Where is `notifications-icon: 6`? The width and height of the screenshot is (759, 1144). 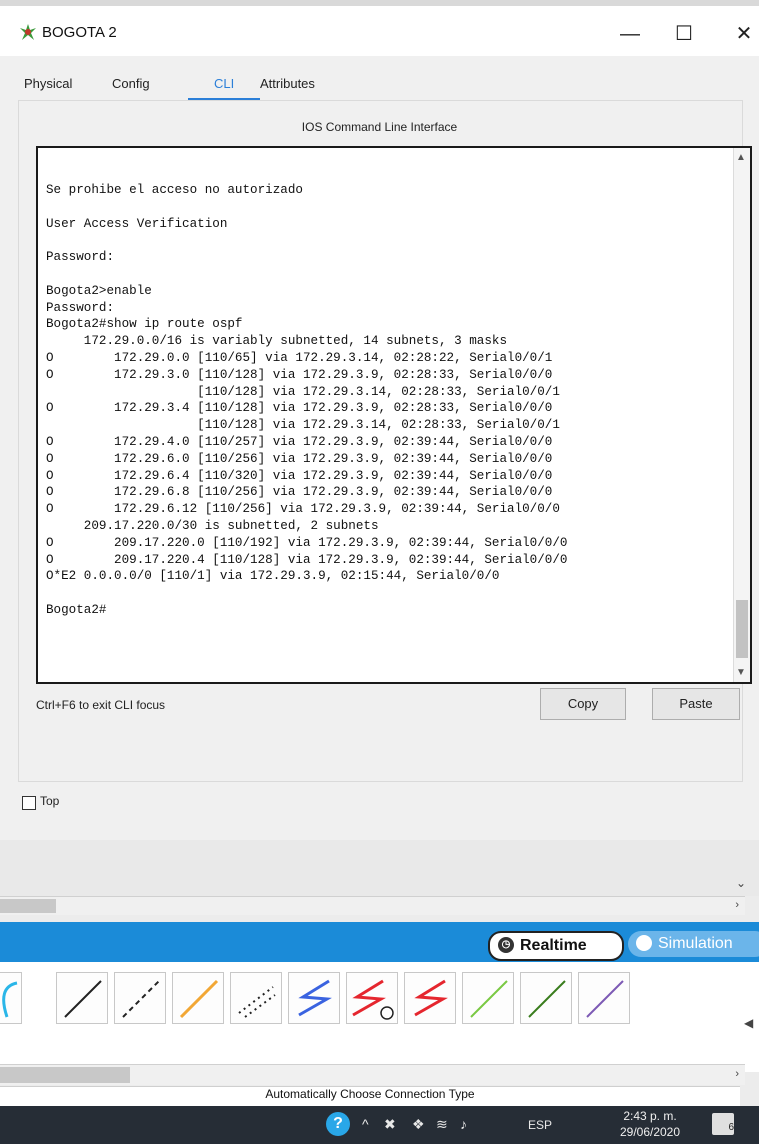
notifications-icon: 6 is located at coordinates (723, 1124).